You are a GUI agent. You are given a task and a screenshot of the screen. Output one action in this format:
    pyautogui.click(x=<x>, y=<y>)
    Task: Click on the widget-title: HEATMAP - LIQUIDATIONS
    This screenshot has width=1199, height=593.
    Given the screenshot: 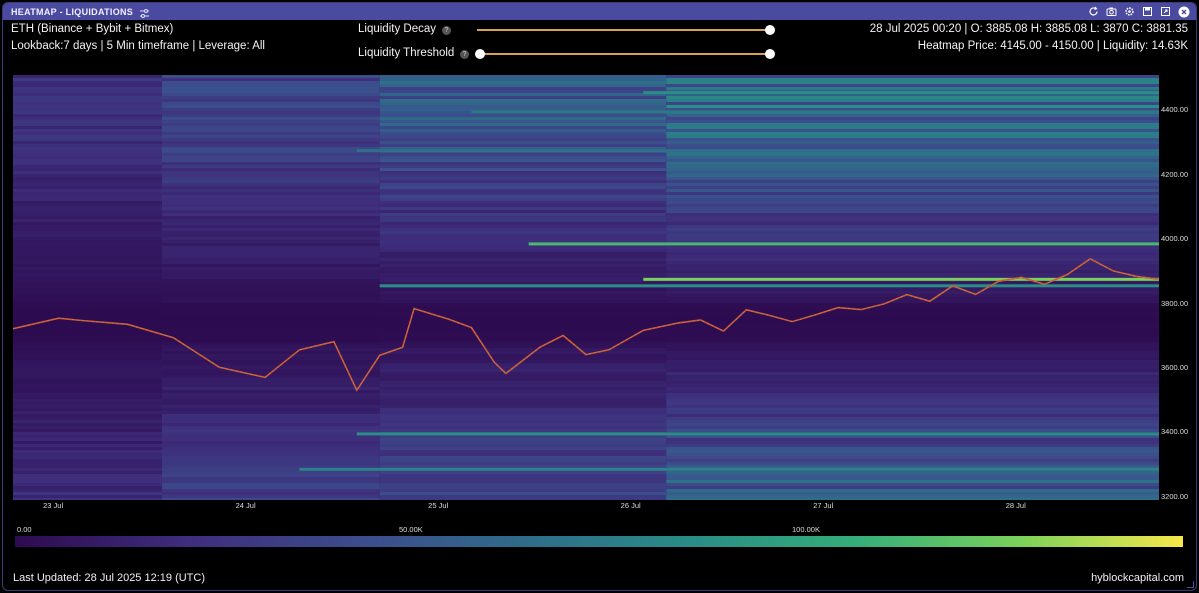 What is the action you would take?
    pyautogui.click(x=72, y=11)
    